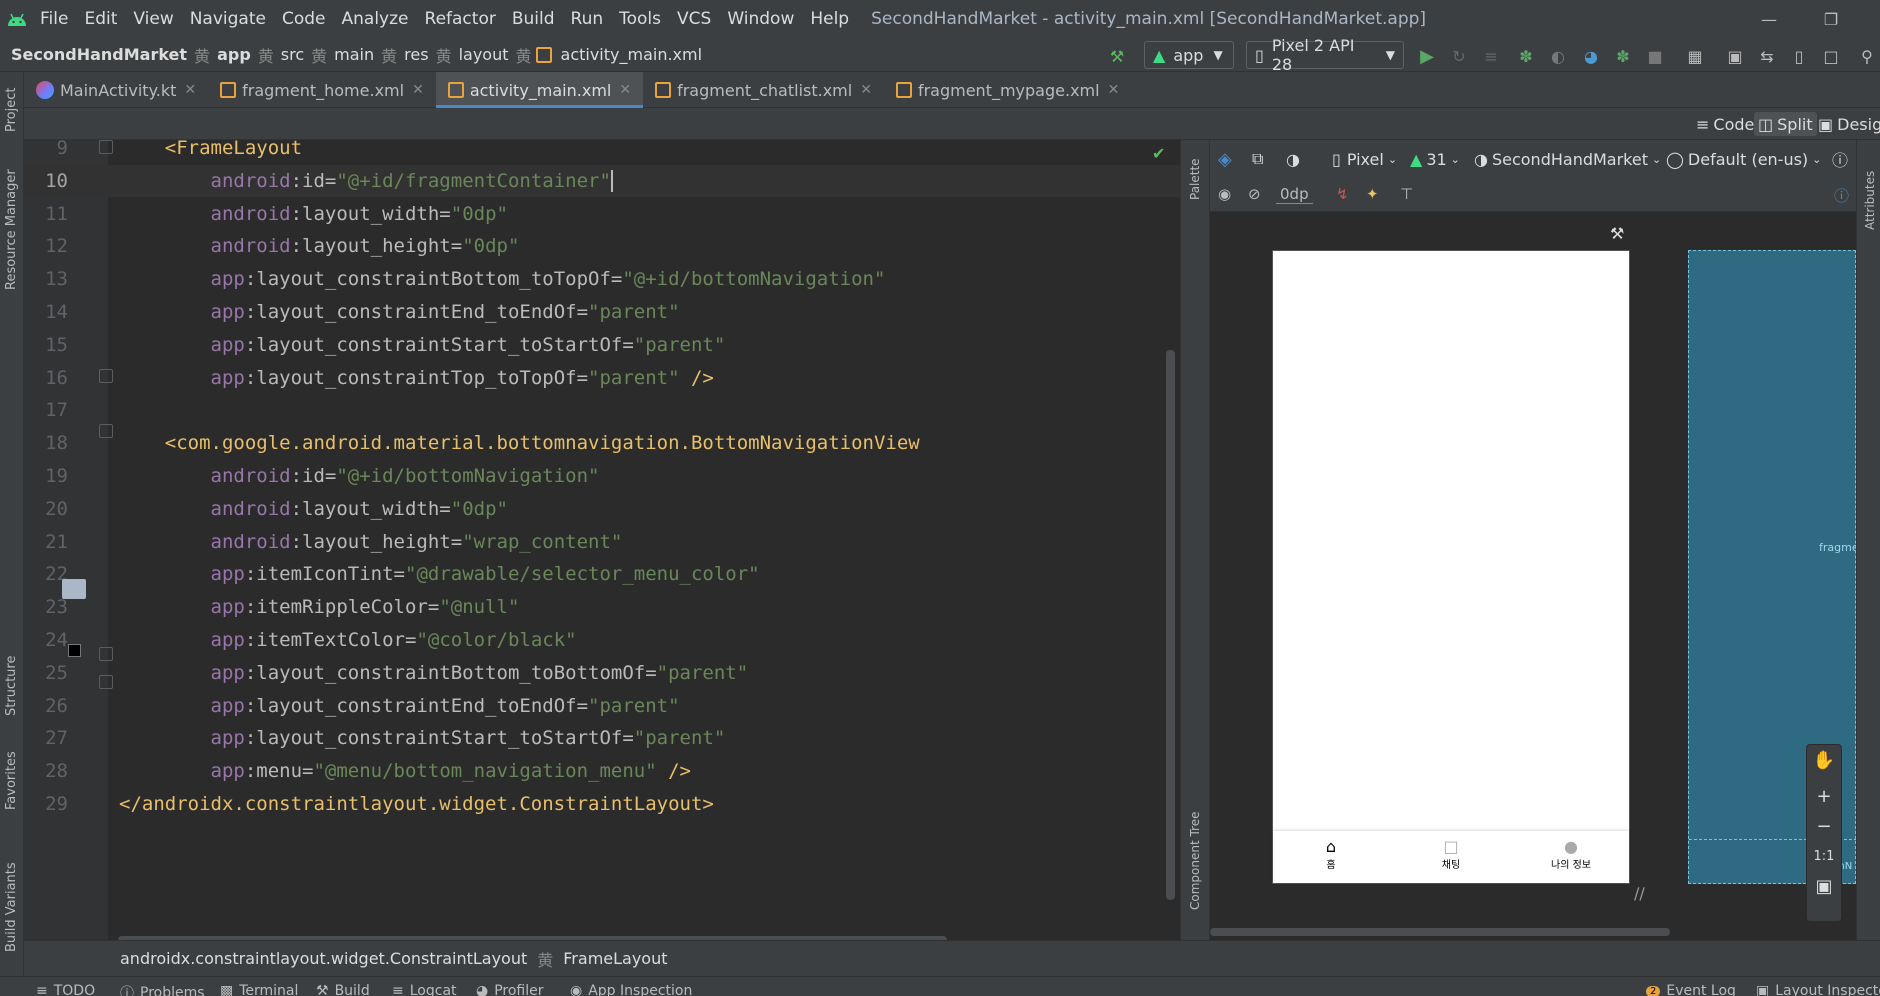  What do you see at coordinates (1459, 56) in the screenshot?
I see `rerun-icon: ↻` at bounding box center [1459, 56].